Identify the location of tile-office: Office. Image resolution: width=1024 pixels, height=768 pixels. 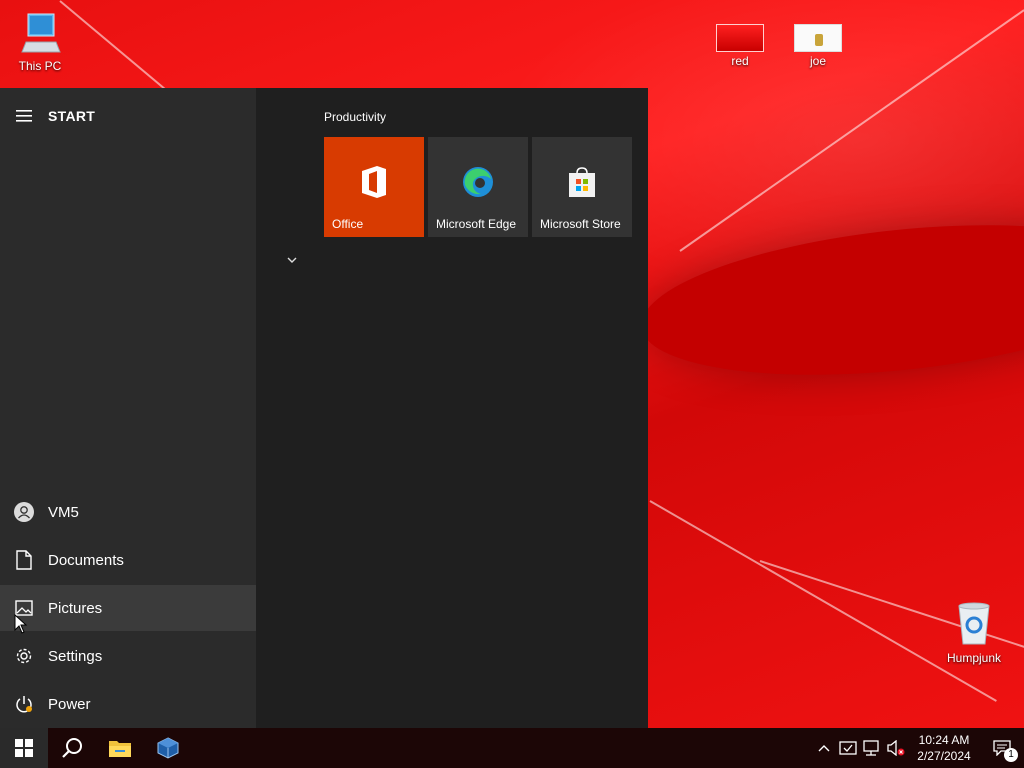
(374, 187).